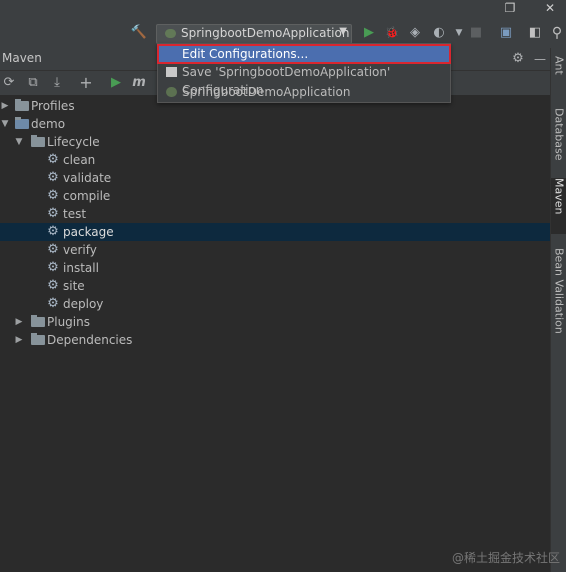 The width and height of the screenshot is (566, 572). I want to click on phase-label: test, so click(75, 214).